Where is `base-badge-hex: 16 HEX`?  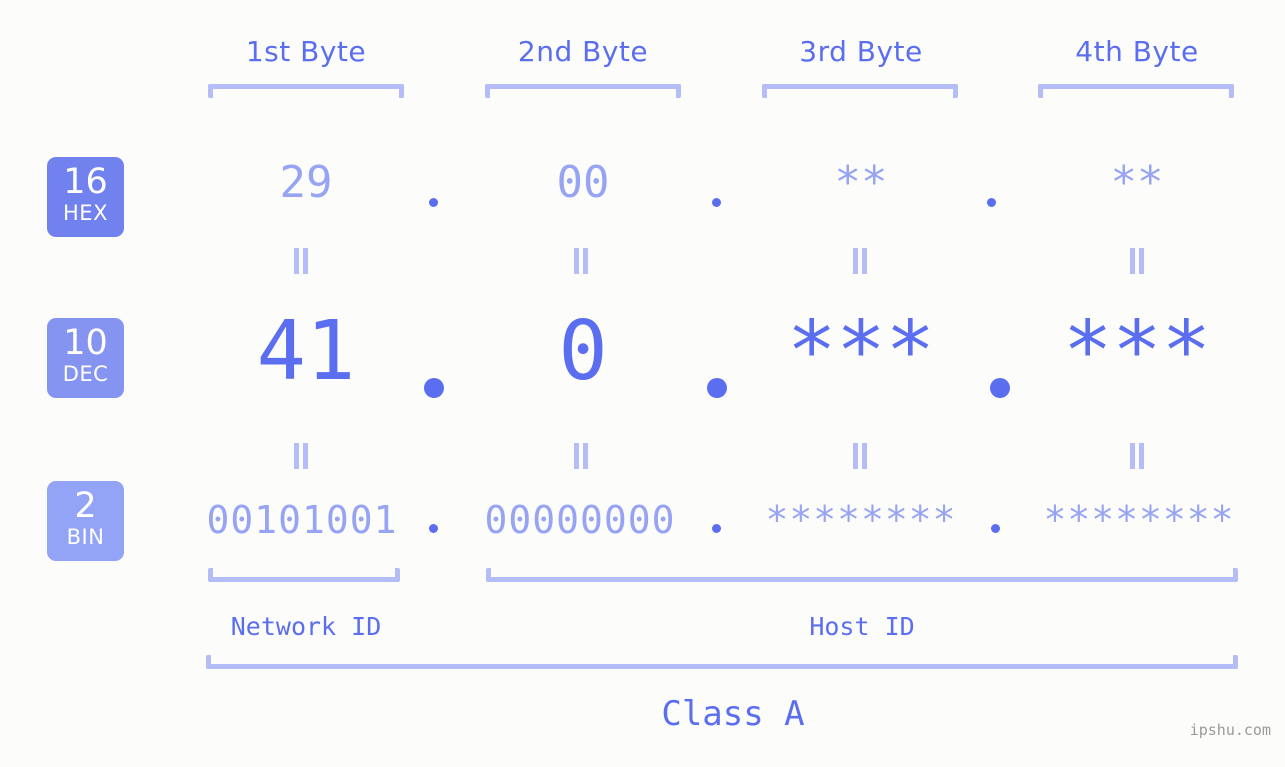 base-badge-hex: 16 HEX is located at coordinates (85, 197).